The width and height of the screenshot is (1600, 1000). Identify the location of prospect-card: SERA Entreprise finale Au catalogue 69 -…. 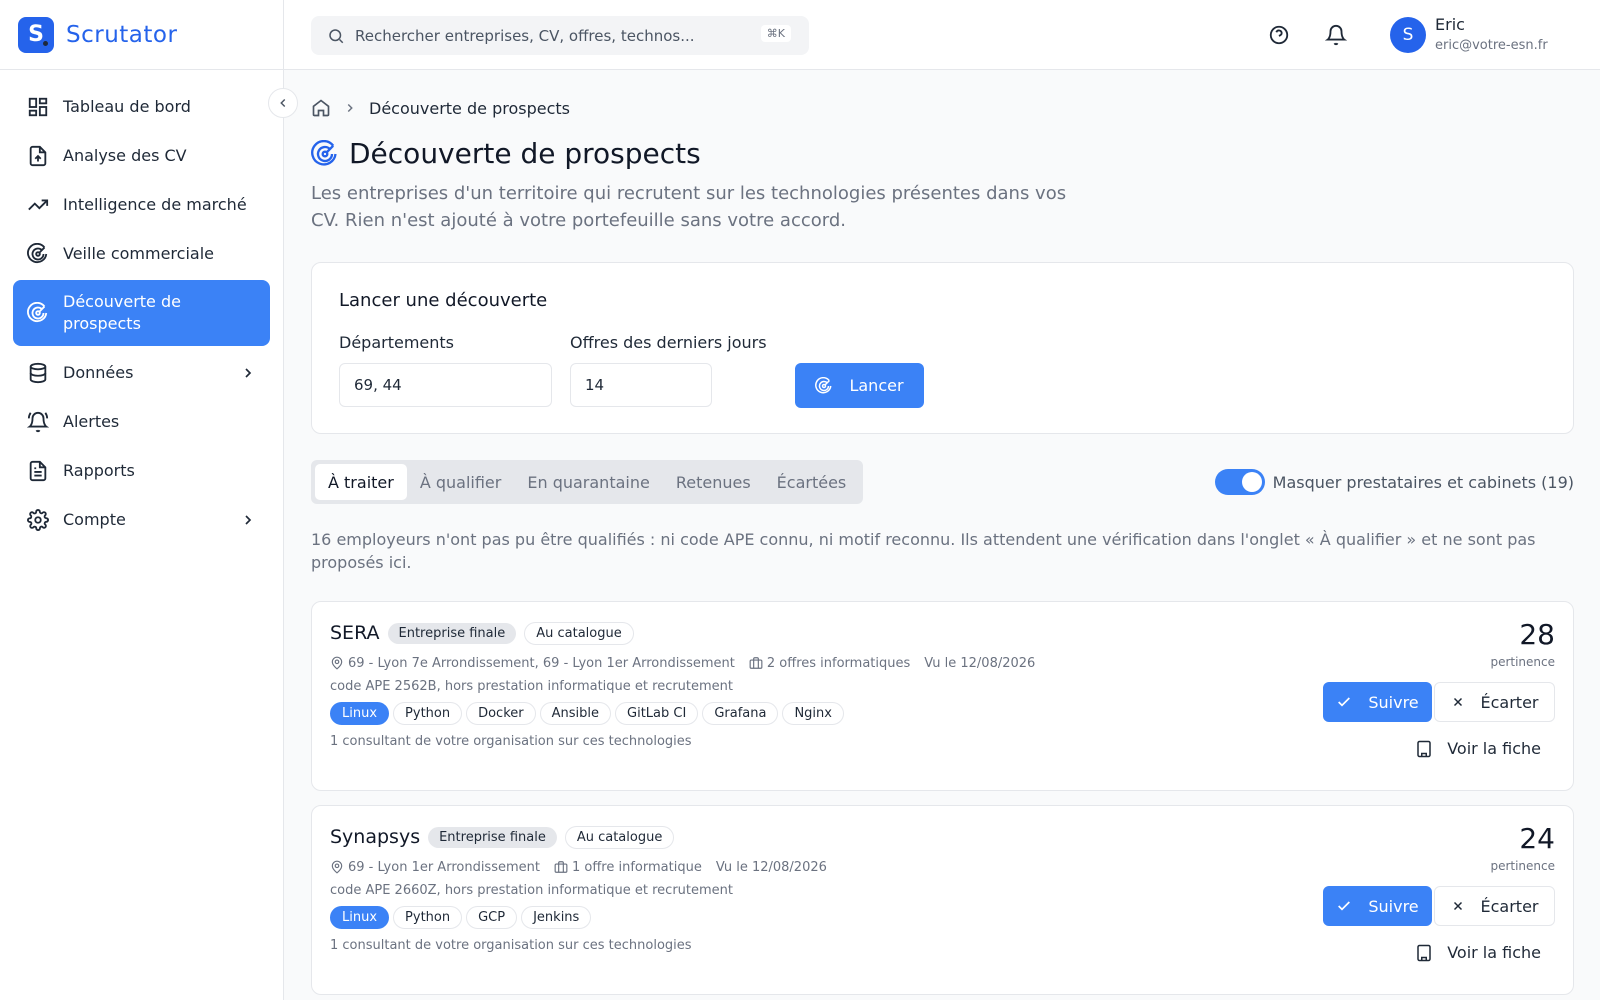
(942, 696).